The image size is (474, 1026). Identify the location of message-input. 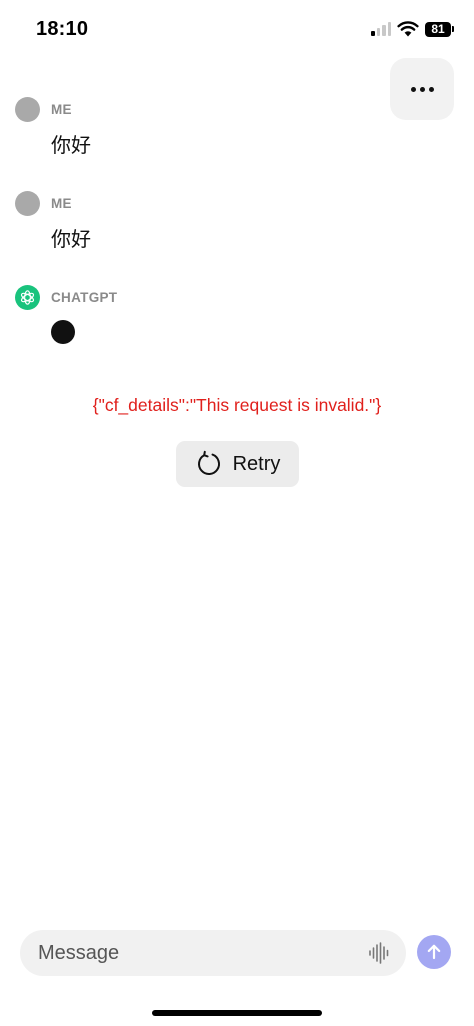
(198, 953).